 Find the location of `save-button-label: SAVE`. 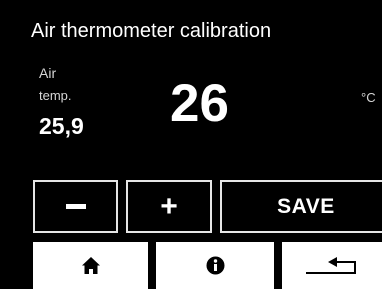

save-button-label: SAVE is located at coordinates (306, 206).